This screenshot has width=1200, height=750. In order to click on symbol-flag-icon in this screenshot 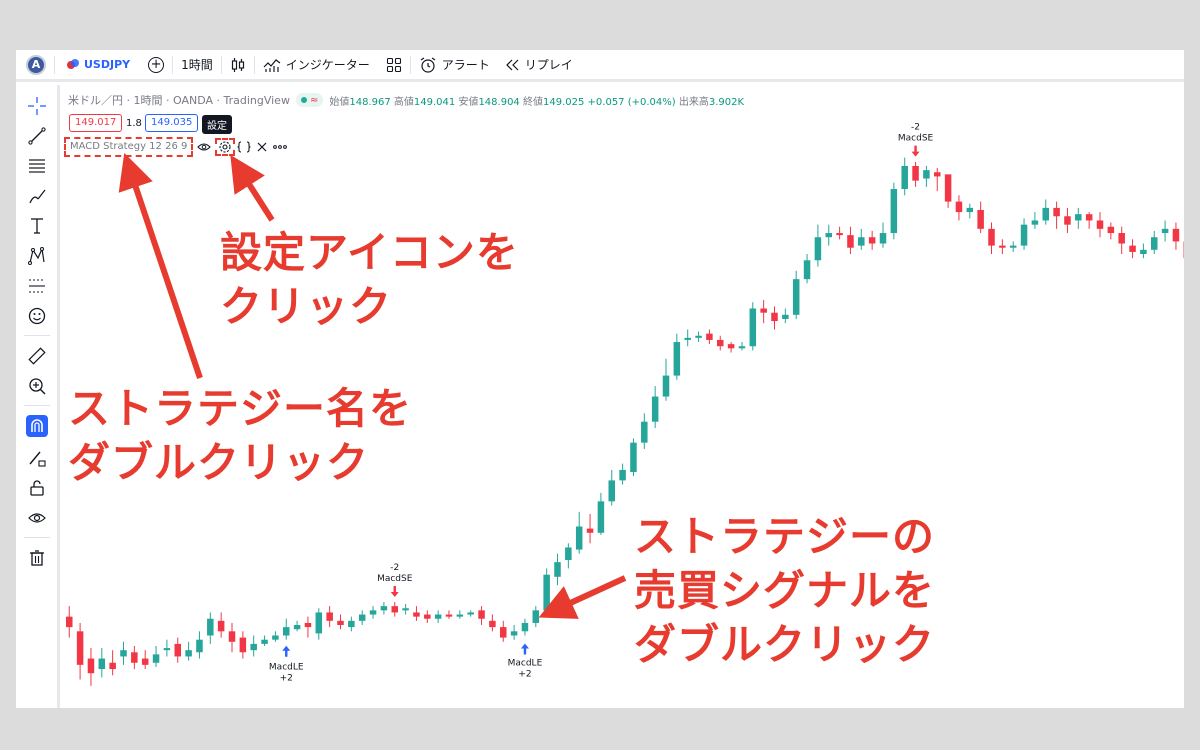, I will do `click(73, 64)`.